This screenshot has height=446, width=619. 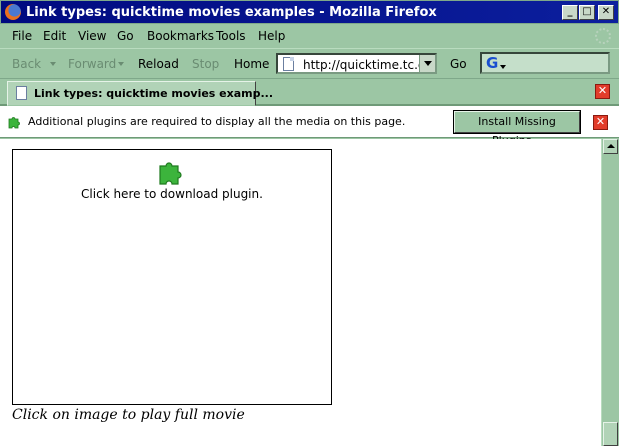 What do you see at coordinates (180, 36) in the screenshot?
I see `menu-bookmarks: Bookmarks` at bounding box center [180, 36].